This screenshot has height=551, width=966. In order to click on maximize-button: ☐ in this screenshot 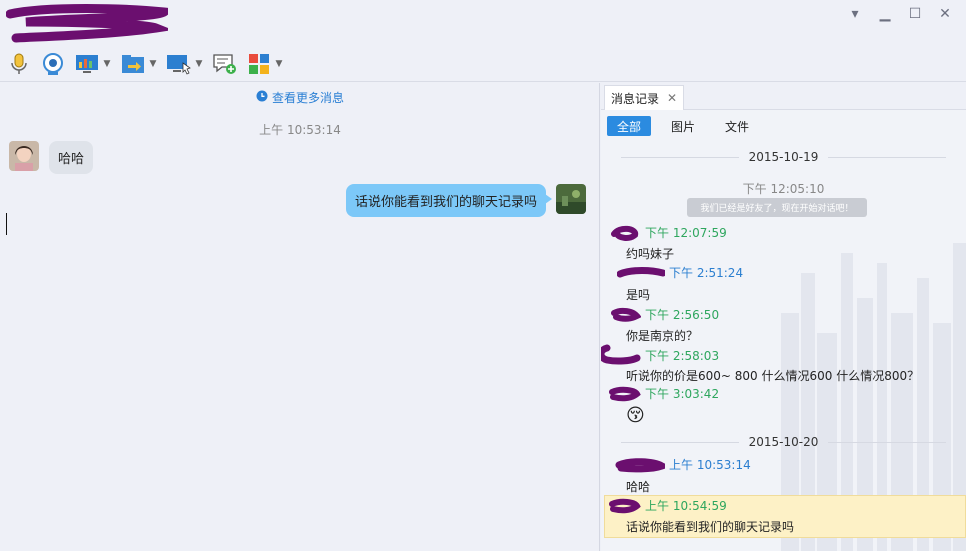, I will do `click(915, 14)`.